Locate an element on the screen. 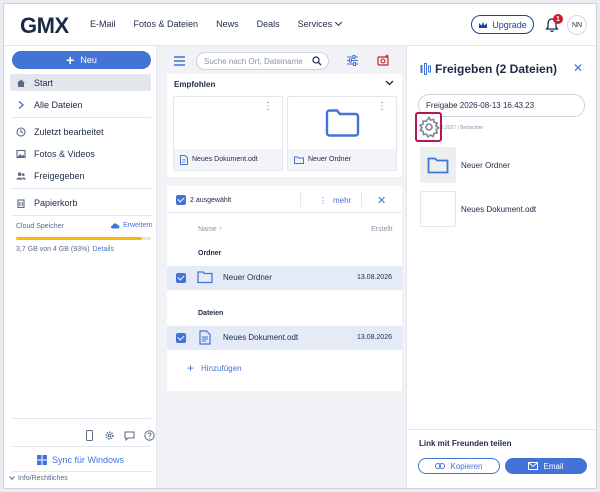 The width and height of the screenshot is (600, 492). info-legal-toggle: Info/Rechtliches is located at coordinates (38, 477).